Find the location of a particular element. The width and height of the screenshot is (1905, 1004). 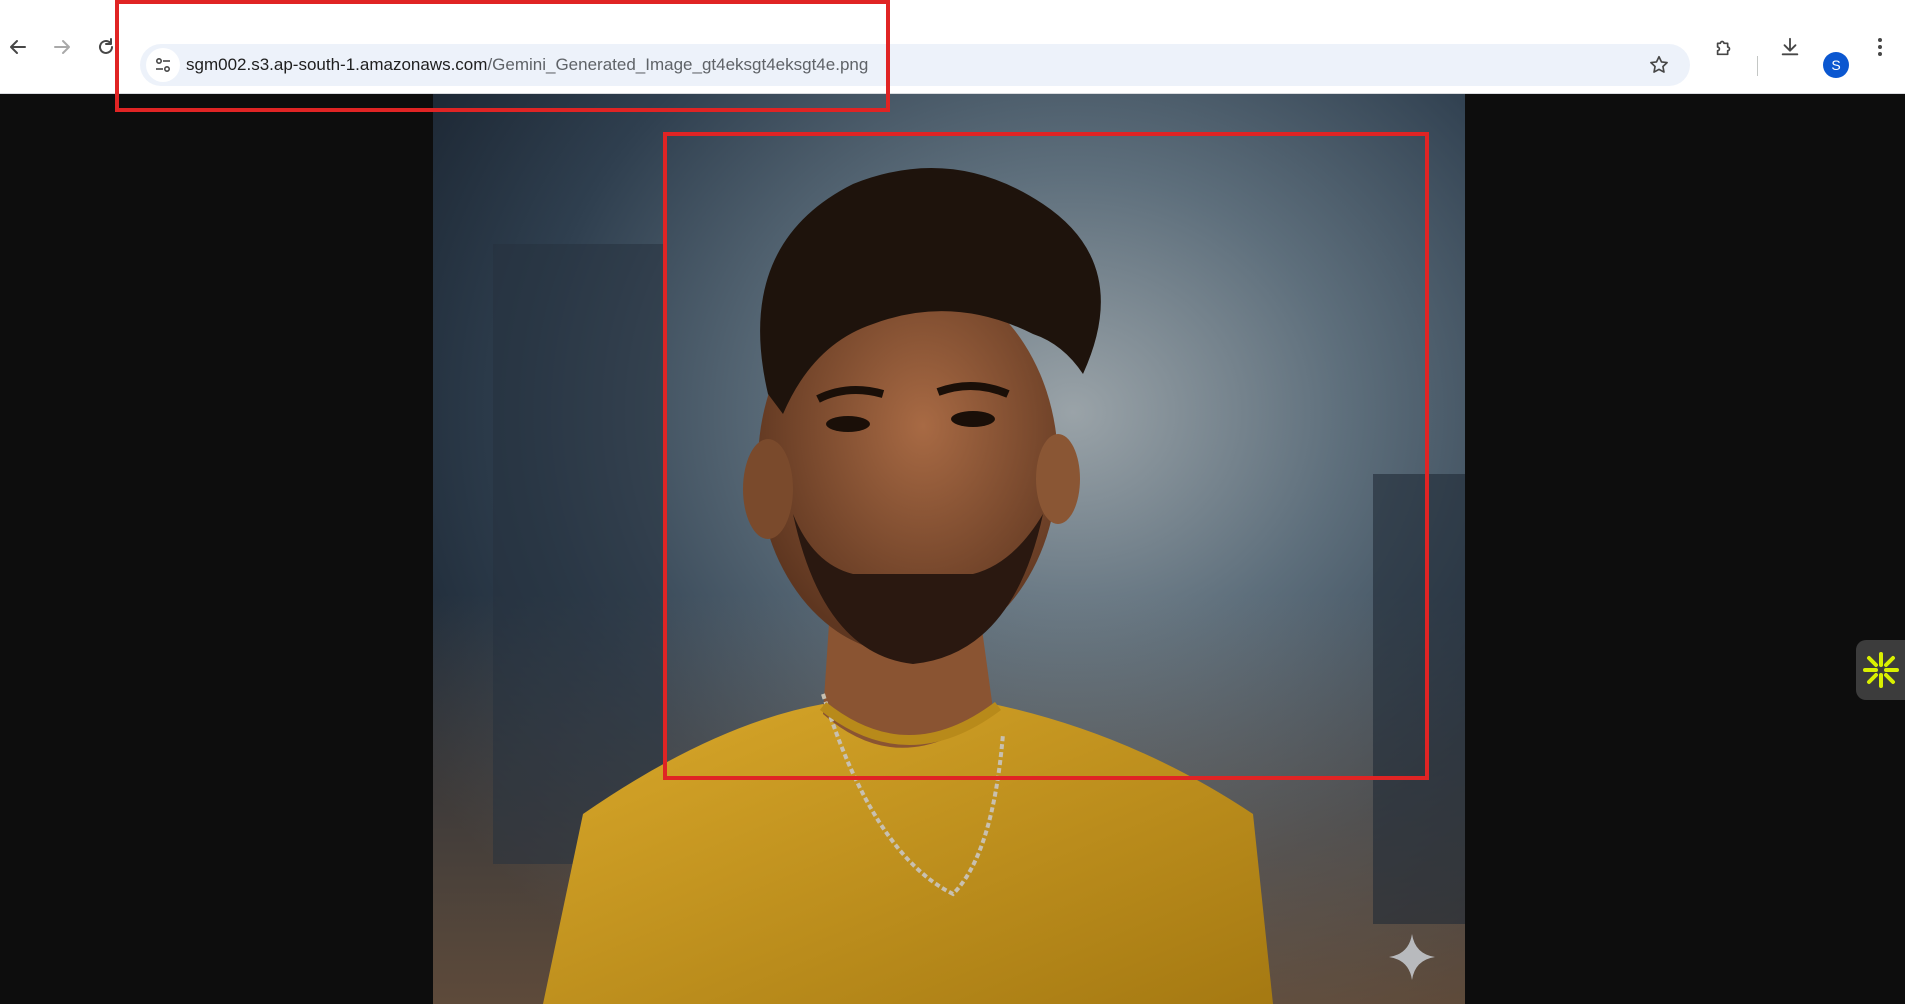

back-button is located at coordinates (18, 47).